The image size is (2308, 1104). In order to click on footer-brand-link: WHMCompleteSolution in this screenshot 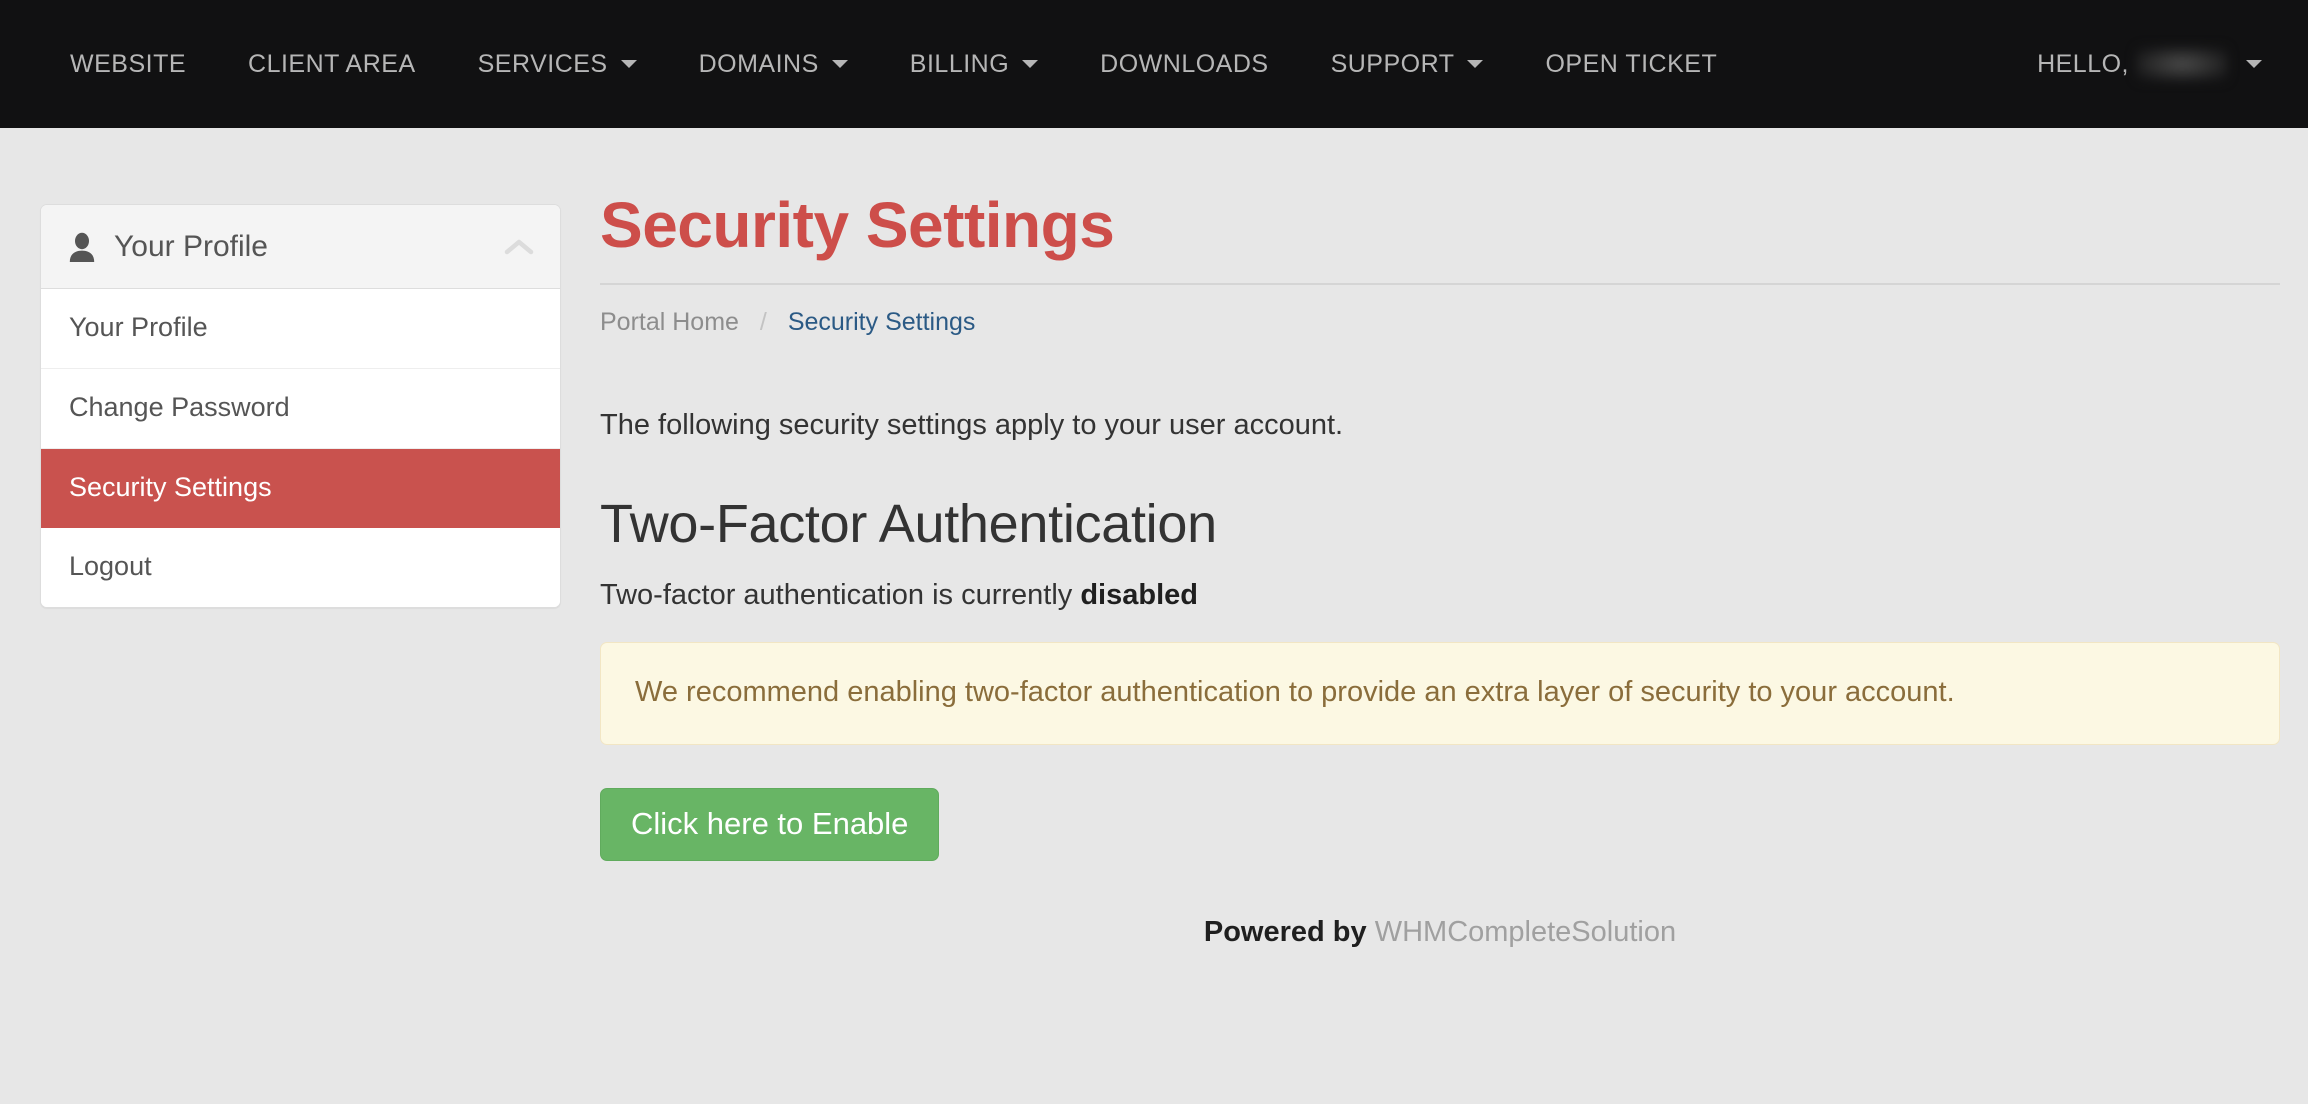, I will do `click(1525, 932)`.